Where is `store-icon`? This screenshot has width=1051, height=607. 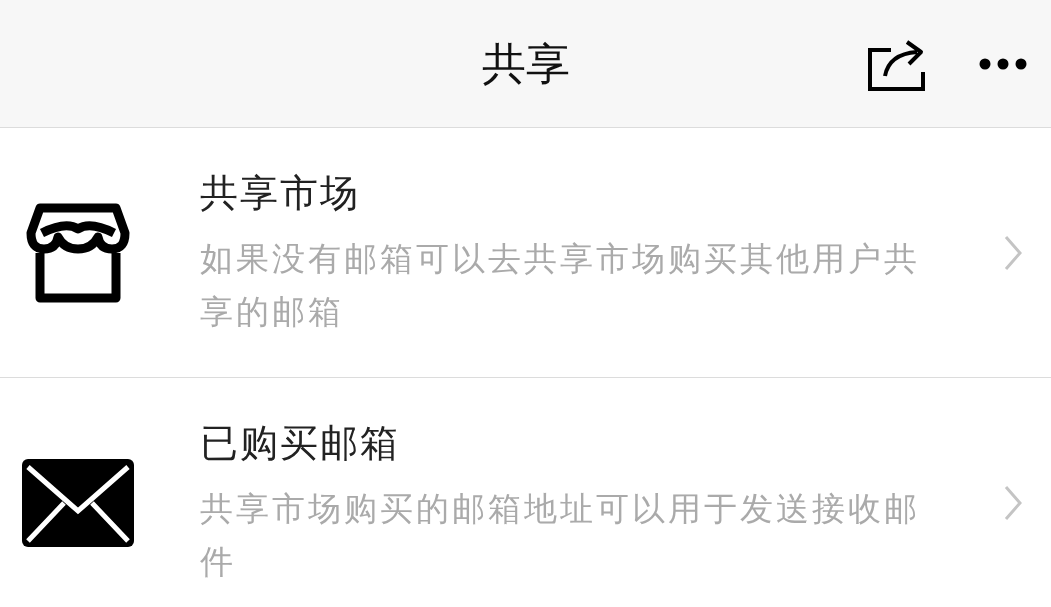 store-icon is located at coordinates (78, 252).